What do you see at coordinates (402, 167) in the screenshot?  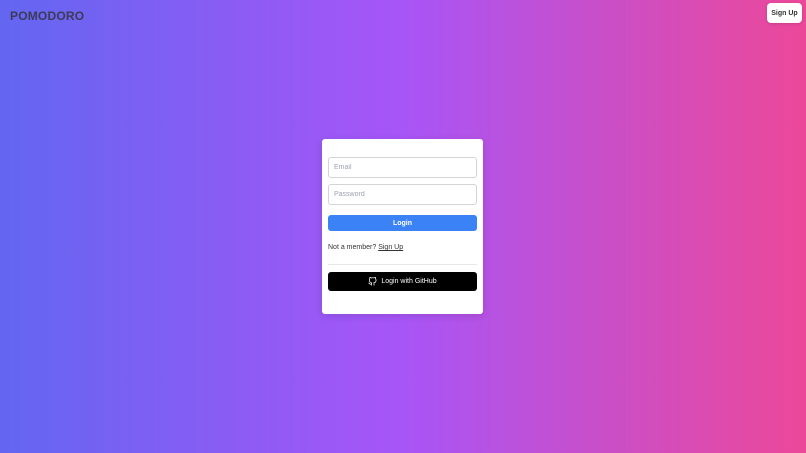 I see `email-field` at bounding box center [402, 167].